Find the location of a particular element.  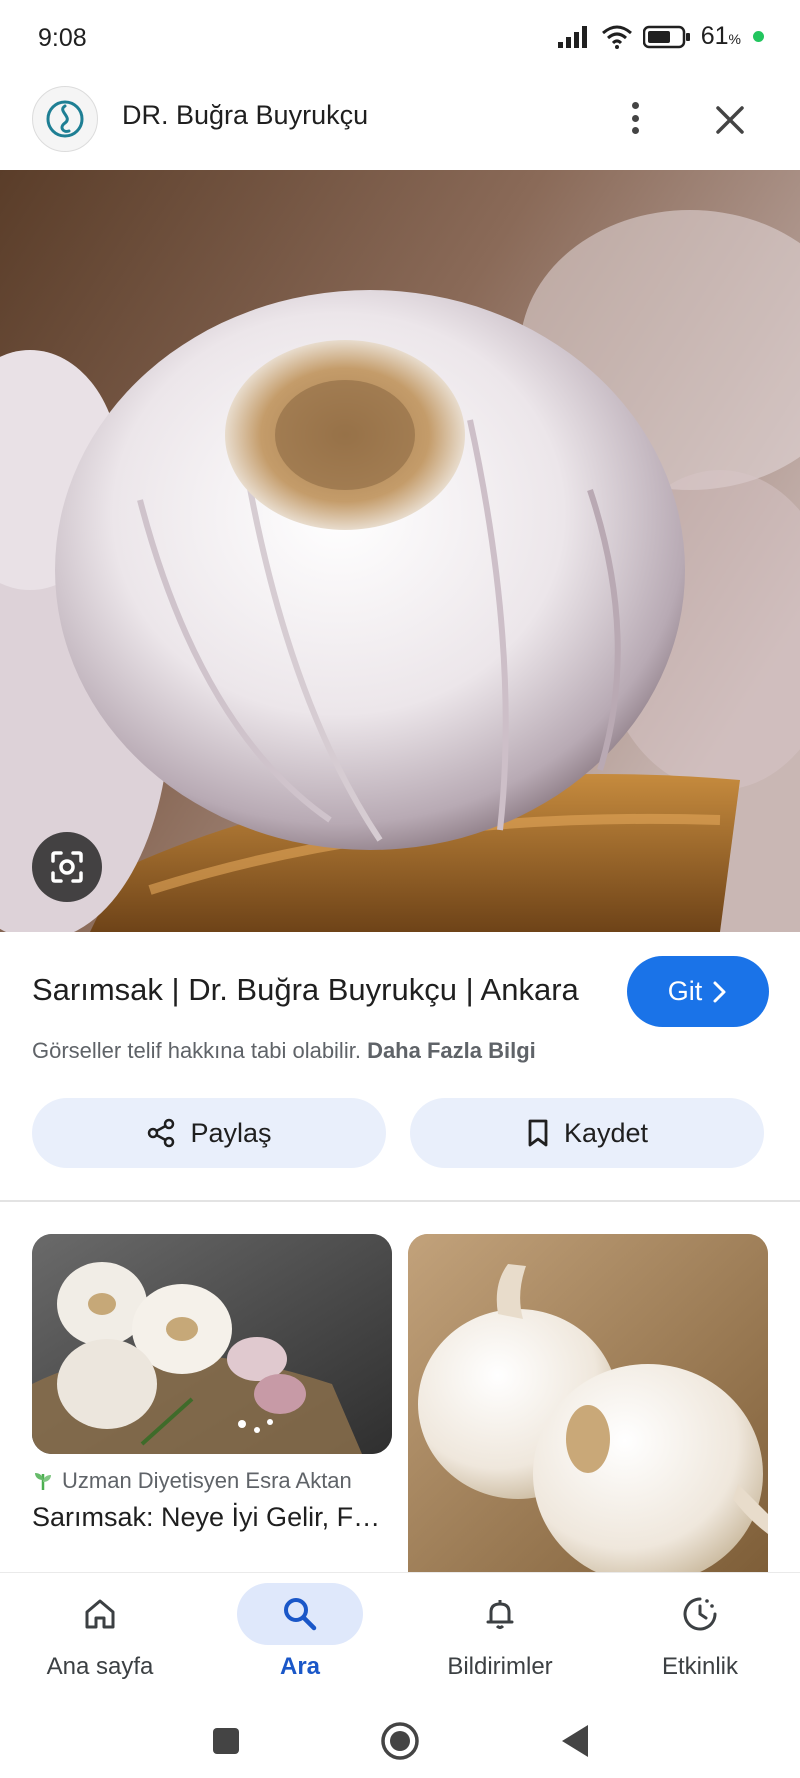

status-time: 9:08 is located at coordinates (62, 38).